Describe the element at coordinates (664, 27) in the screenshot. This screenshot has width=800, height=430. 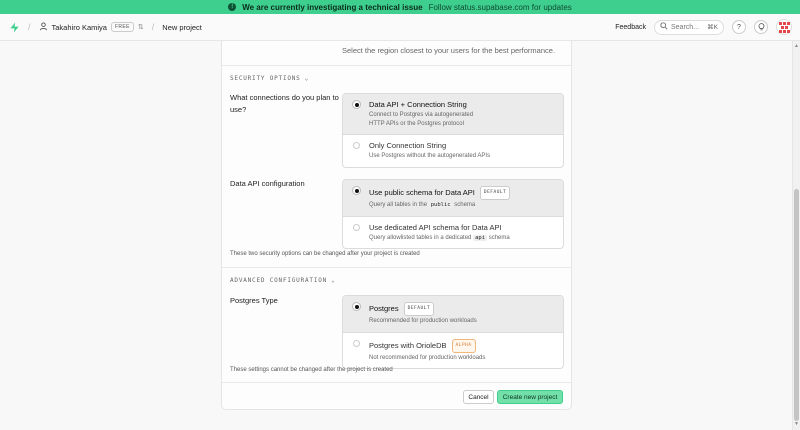
I see `search-icon` at that location.